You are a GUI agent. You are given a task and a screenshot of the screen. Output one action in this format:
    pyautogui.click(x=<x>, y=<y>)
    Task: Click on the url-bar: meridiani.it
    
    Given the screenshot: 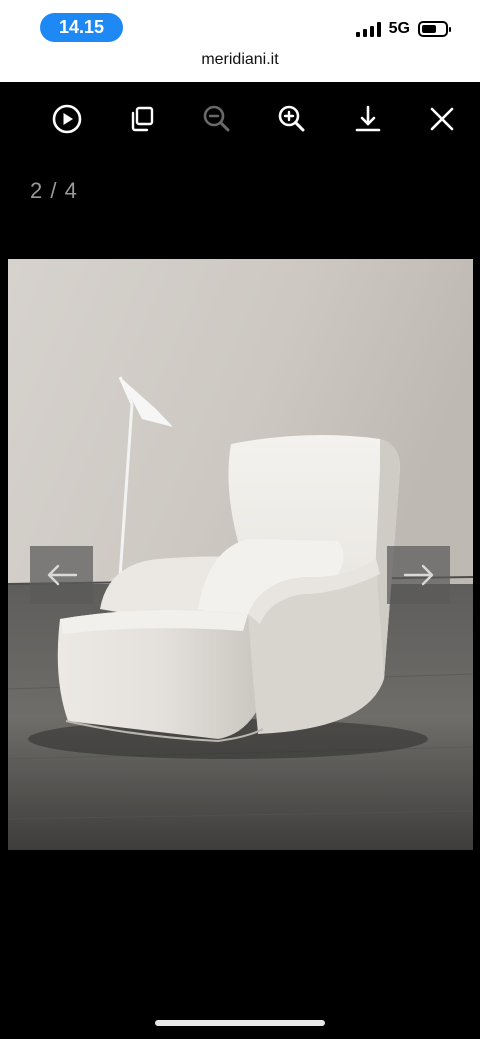 What is the action you would take?
    pyautogui.click(x=240, y=60)
    